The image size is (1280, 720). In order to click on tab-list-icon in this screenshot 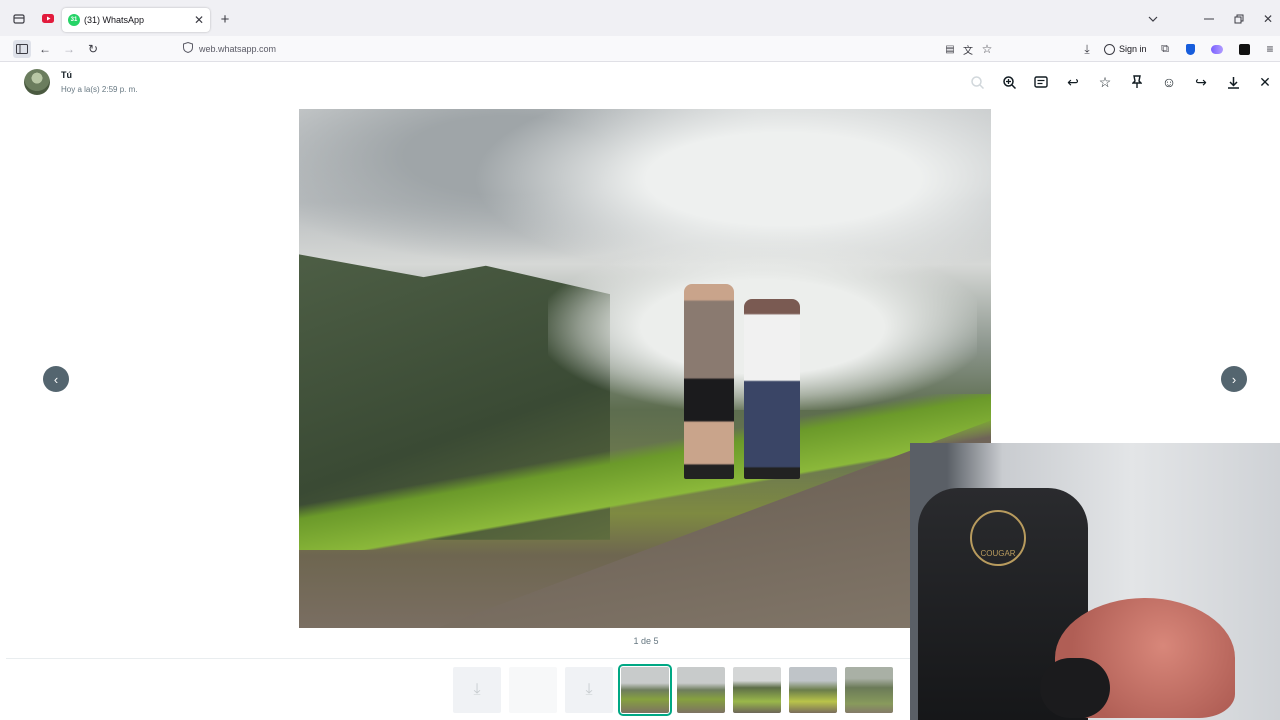, I will do `click(19, 19)`.